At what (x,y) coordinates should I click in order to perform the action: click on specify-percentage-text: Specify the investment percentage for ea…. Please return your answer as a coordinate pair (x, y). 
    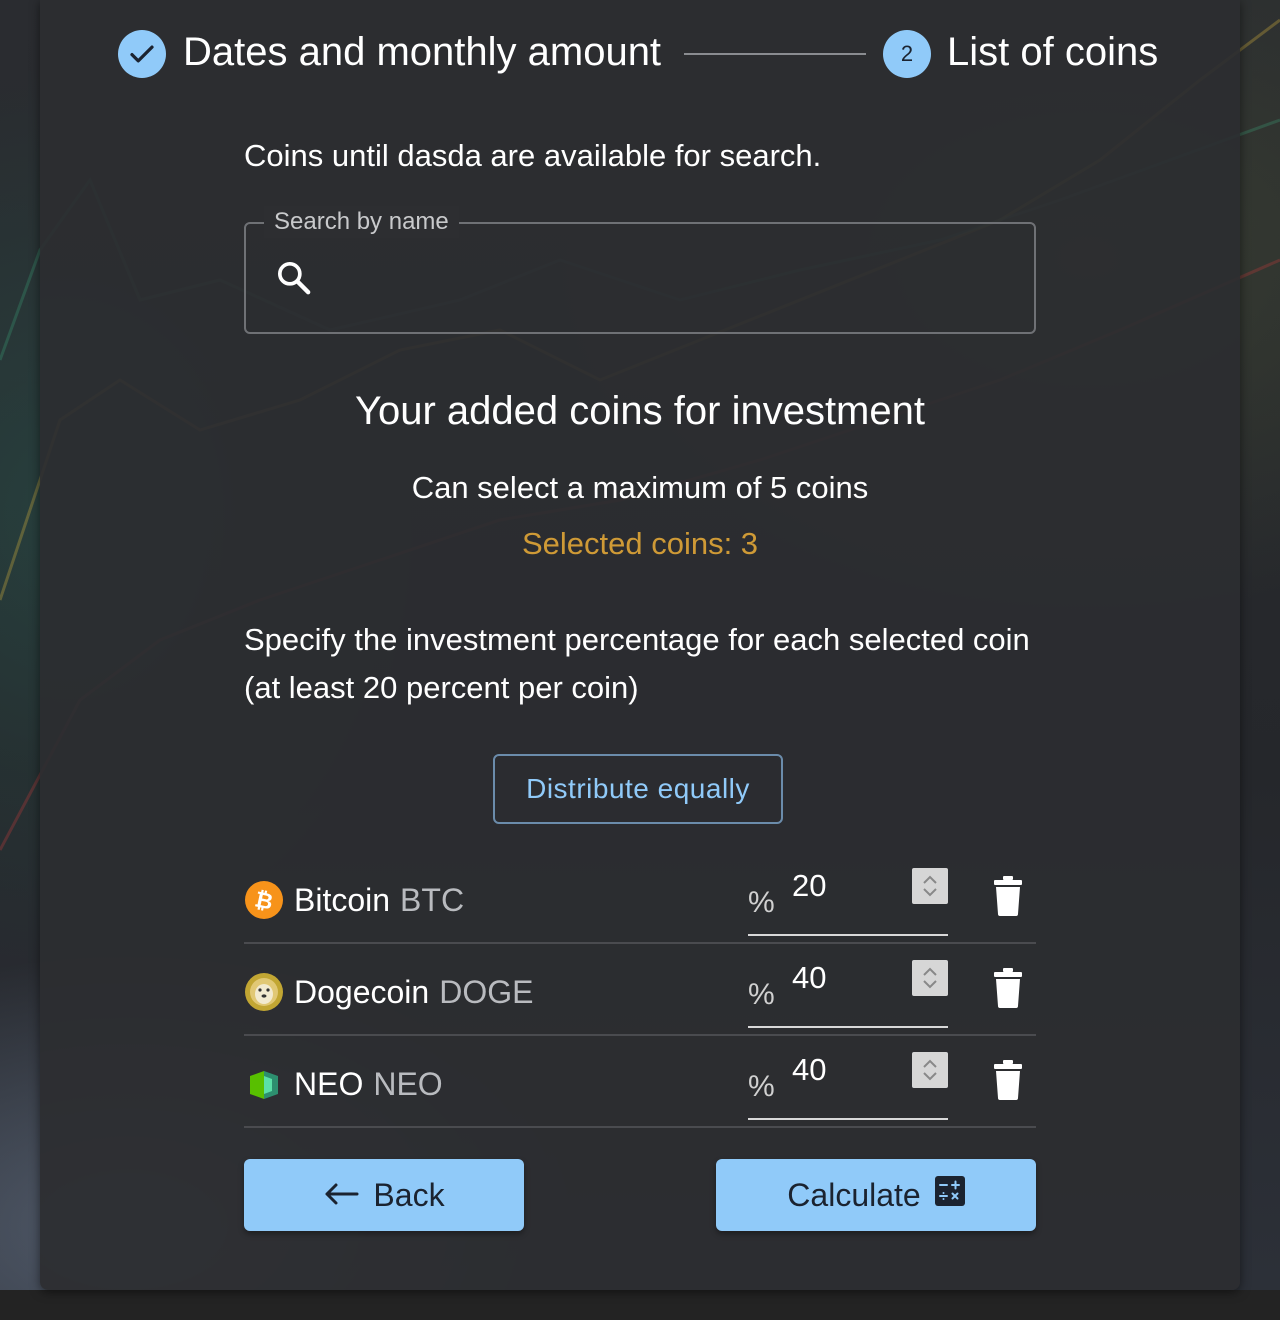
    Looking at the image, I should click on (637, 663).